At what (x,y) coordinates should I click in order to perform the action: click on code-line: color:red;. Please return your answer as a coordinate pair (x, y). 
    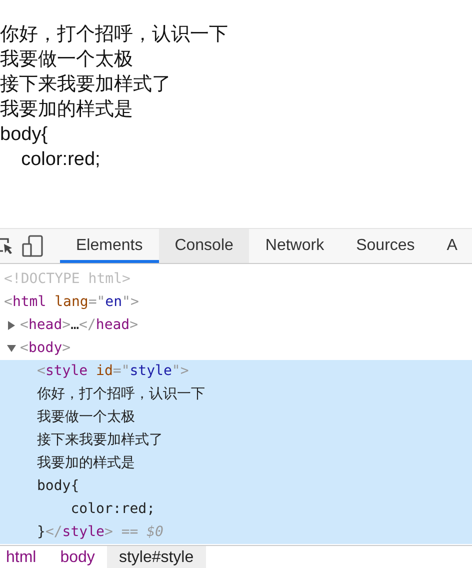
    Looking at the image, I should click on (113, 509).